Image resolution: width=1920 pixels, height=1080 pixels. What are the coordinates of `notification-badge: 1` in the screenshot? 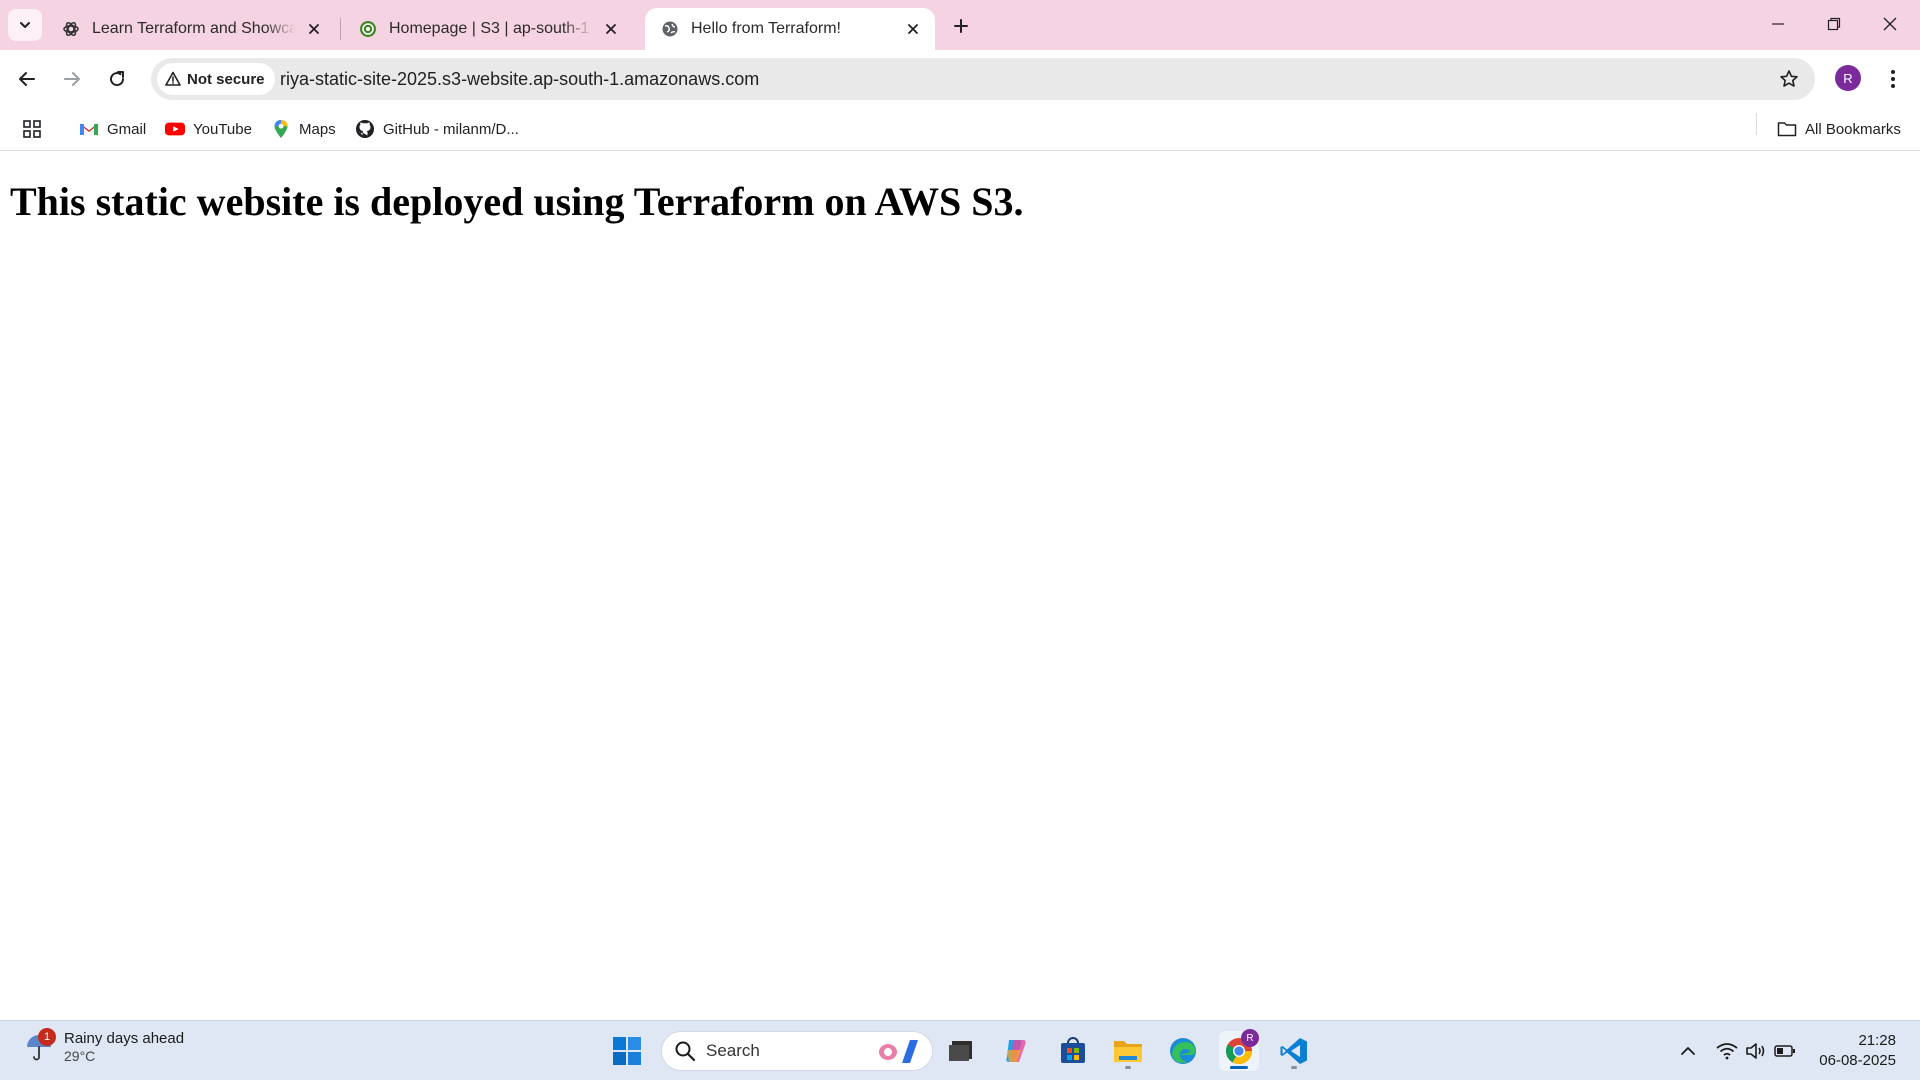 It's located at (47, 1036).